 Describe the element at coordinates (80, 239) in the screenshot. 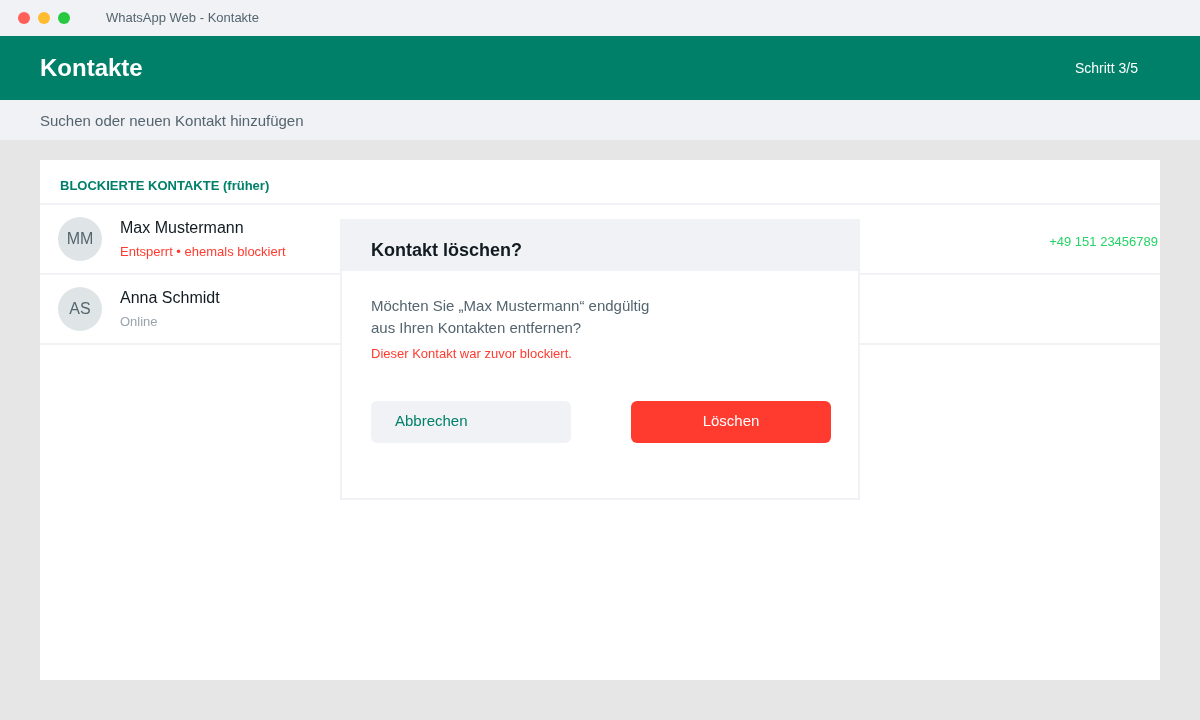

I see `avatar: MM` at that location.